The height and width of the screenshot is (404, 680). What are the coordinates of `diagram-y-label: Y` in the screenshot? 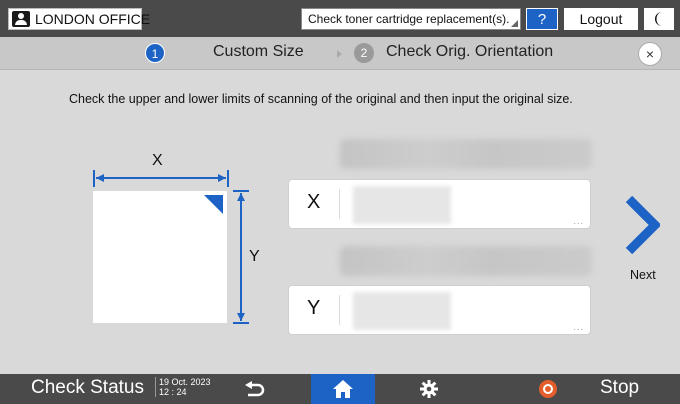 It's located at (254, 256).